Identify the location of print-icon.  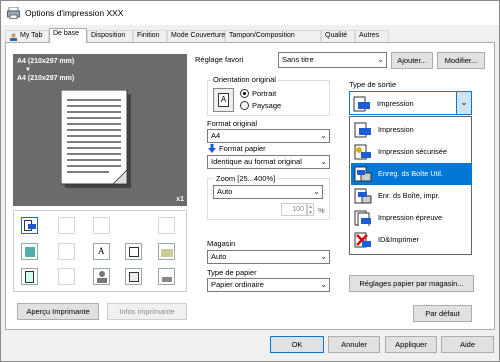
(361, 104).